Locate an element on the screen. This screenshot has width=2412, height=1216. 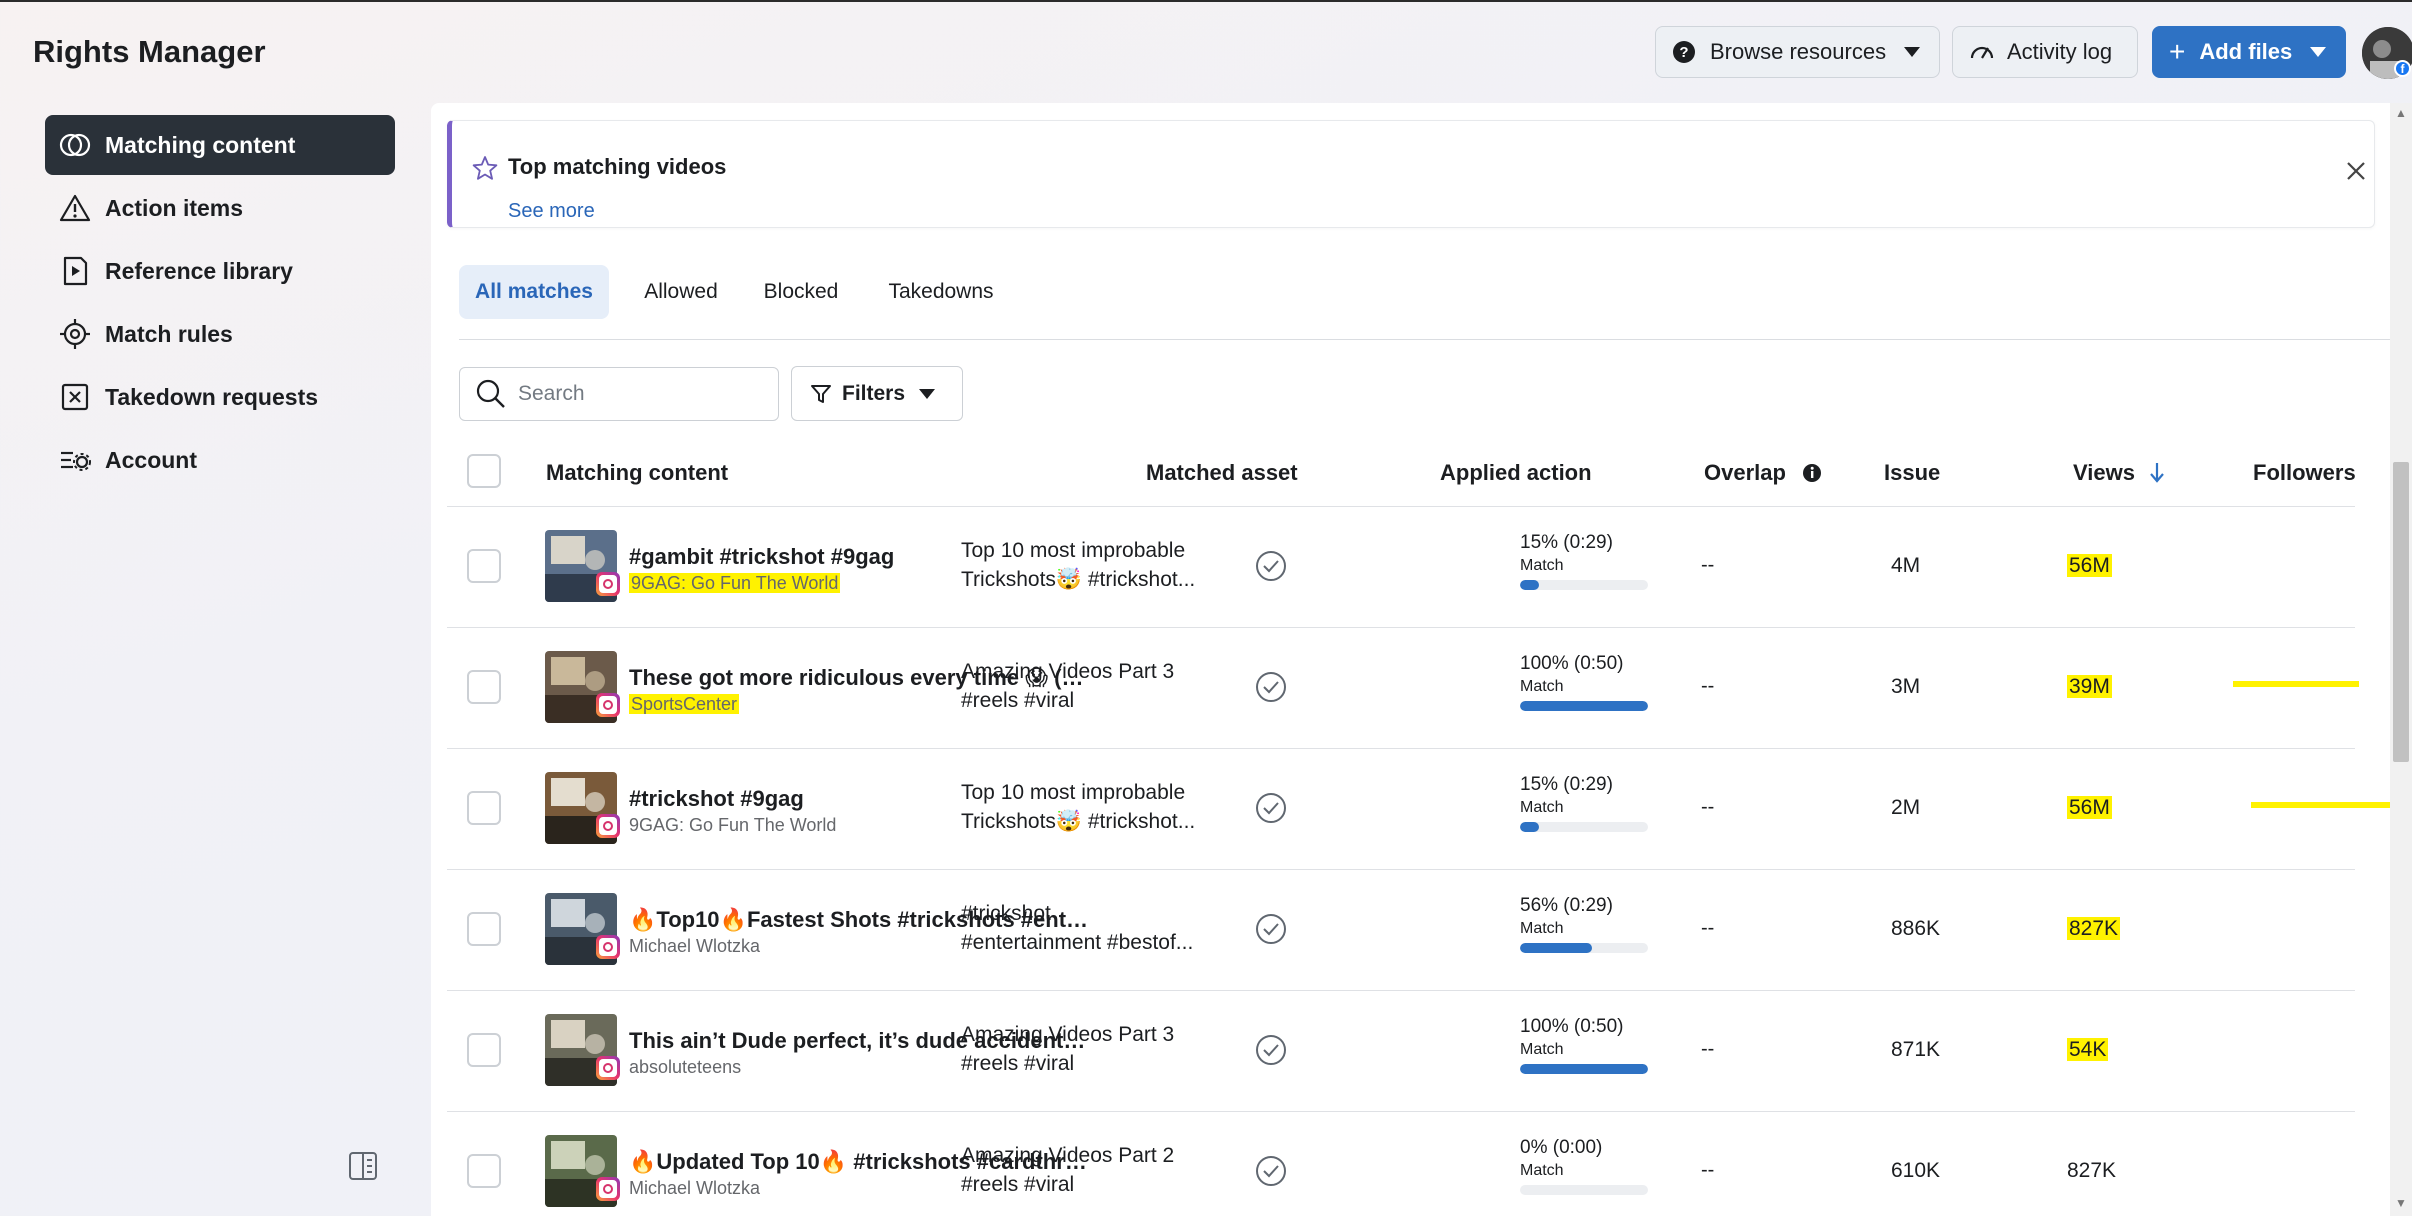
content-account-name: 9GAG: Go Fun The World is located at coordinates (733, 825).